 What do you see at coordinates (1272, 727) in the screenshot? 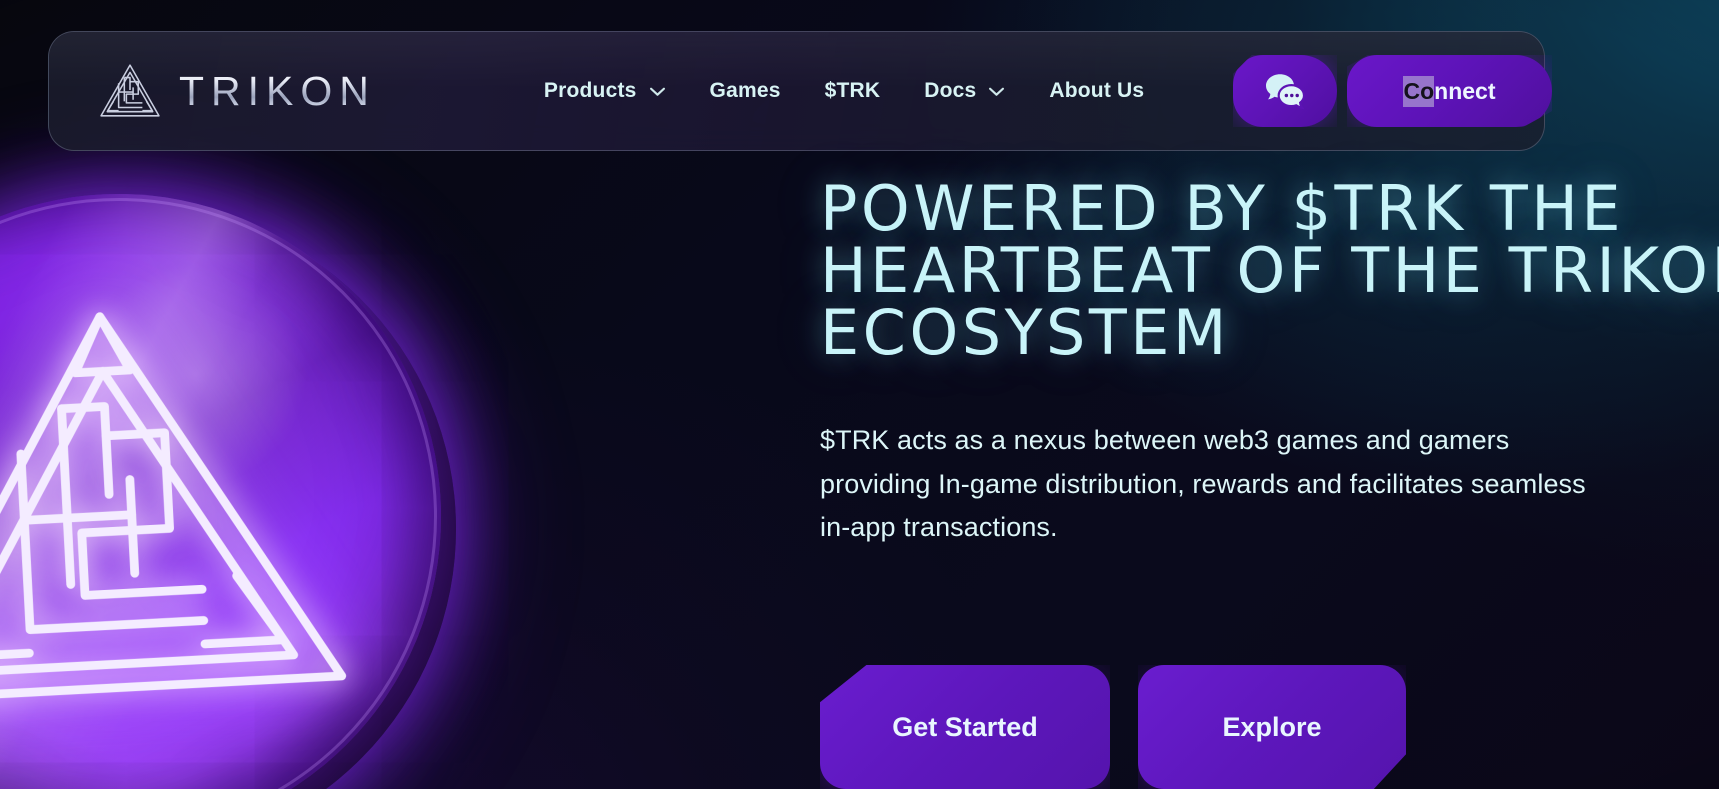
I see `explore-button: Explore` at bounding box center [1272, 727].